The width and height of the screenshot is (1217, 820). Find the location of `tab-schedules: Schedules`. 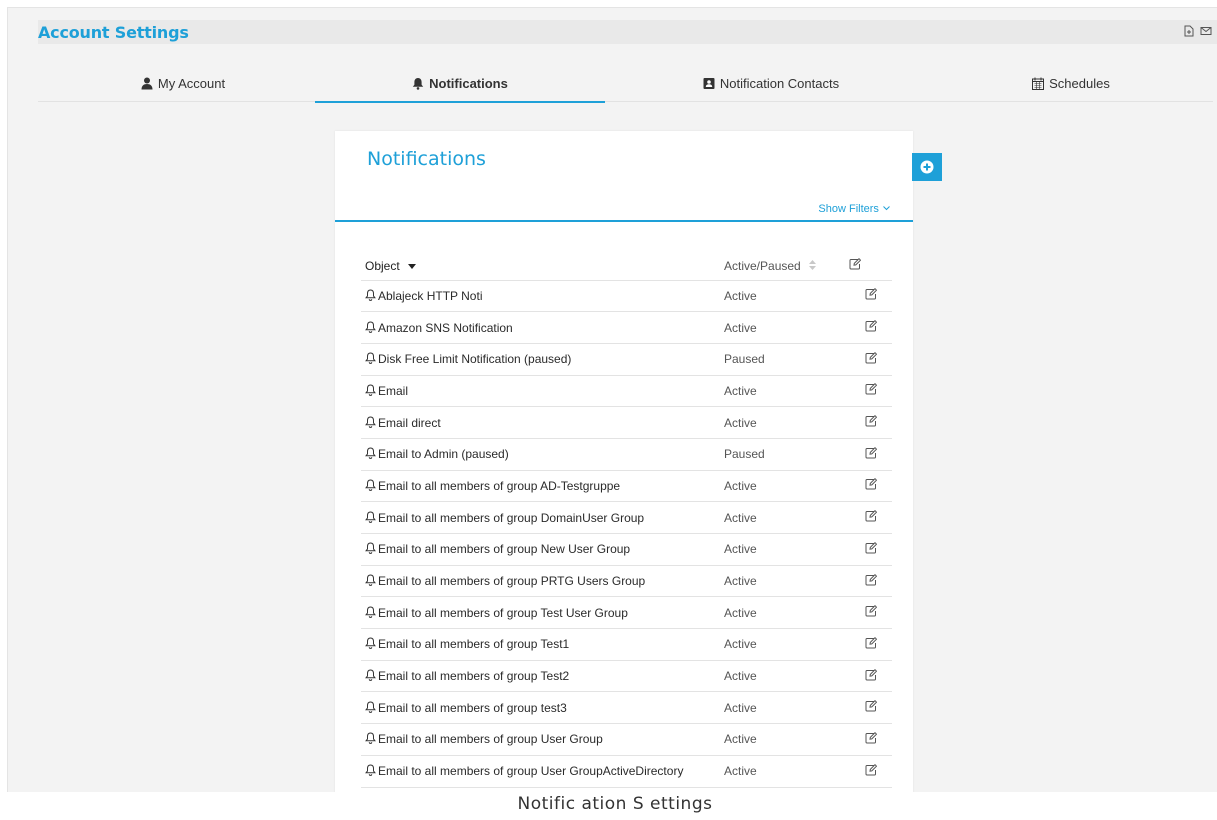

tab-schedules: Schedules is located at coordinates (1071, 85).